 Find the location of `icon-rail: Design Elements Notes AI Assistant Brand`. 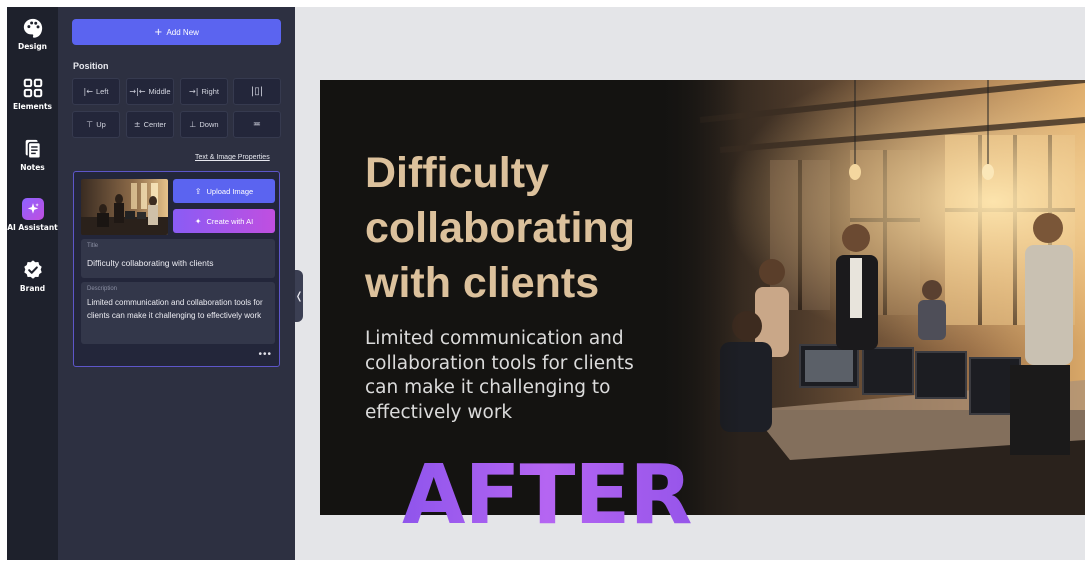

icon-rail: Design Elements Notes AI Assistant Brand is located at coordinates (32, 283).